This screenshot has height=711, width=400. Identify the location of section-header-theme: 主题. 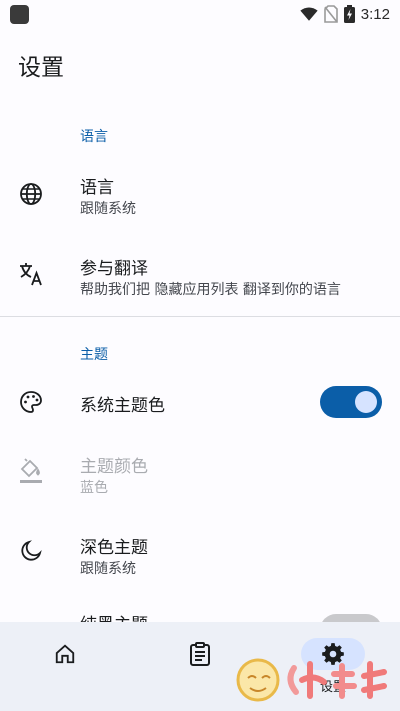
(94, 355).